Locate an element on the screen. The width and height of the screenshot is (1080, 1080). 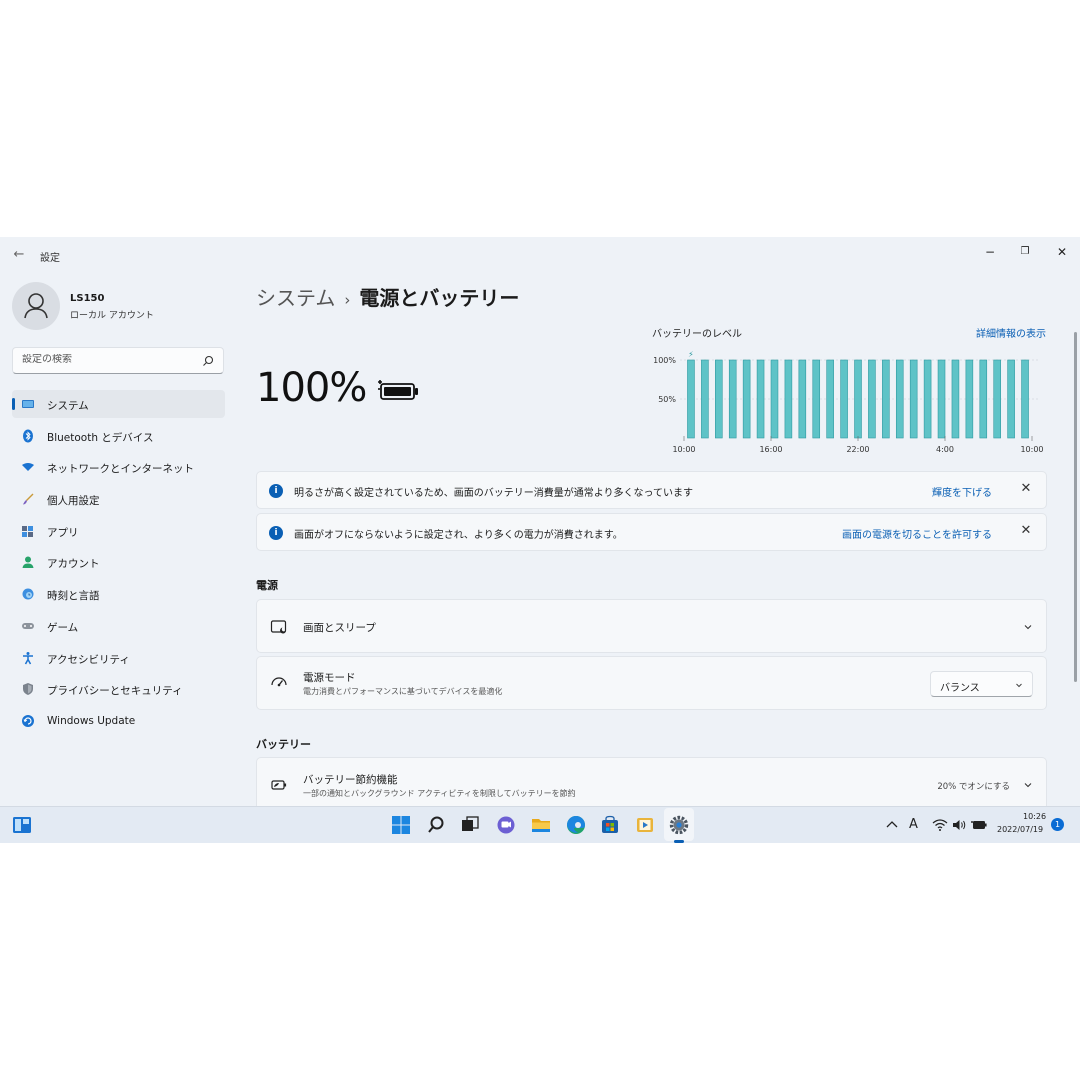
notice-text: 画面がオフにならないように設定され、より多くの電力が消費されます。 is located at coordinates (458, 535).